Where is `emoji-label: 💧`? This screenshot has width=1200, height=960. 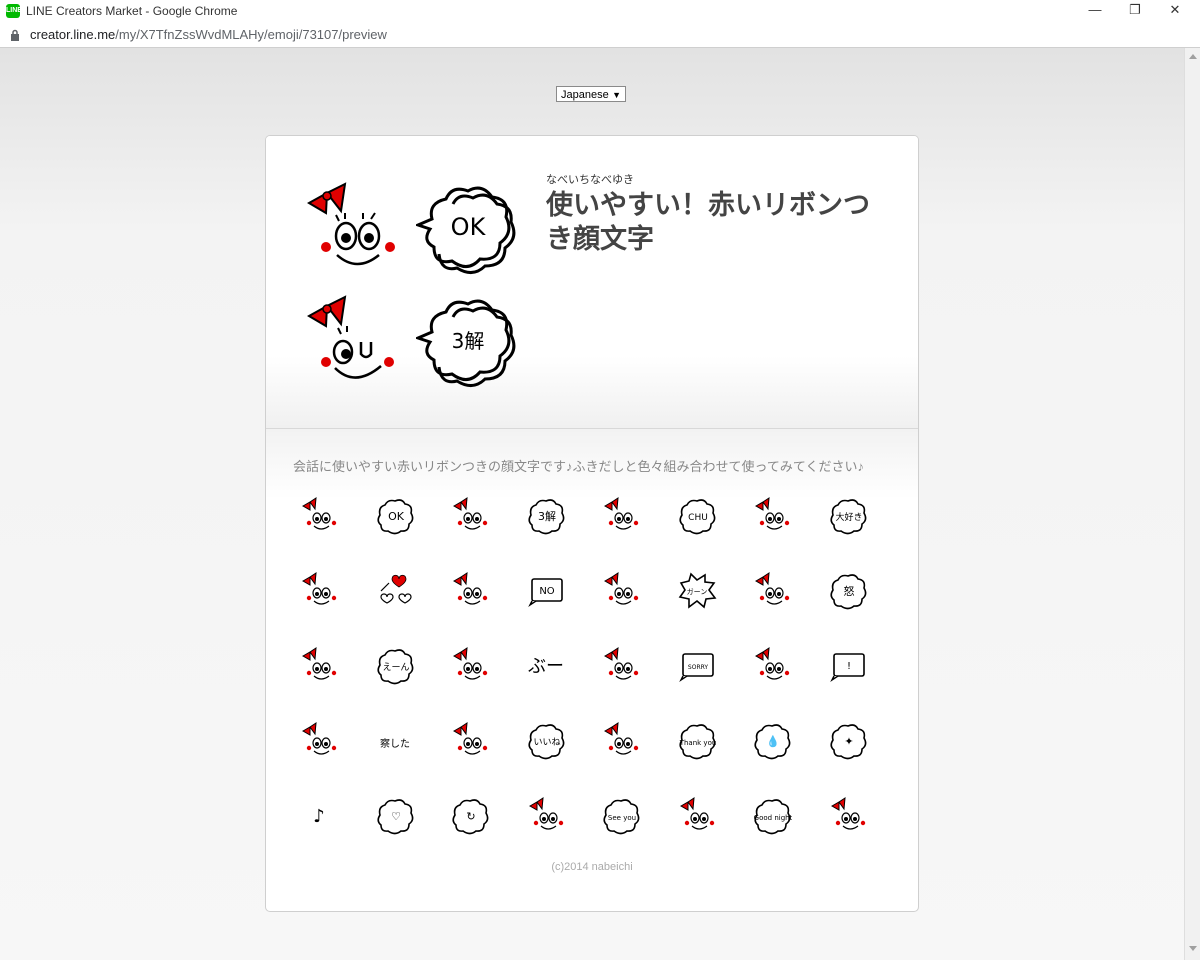
emoji-label: 💧 is located at coordinates (773, 741).